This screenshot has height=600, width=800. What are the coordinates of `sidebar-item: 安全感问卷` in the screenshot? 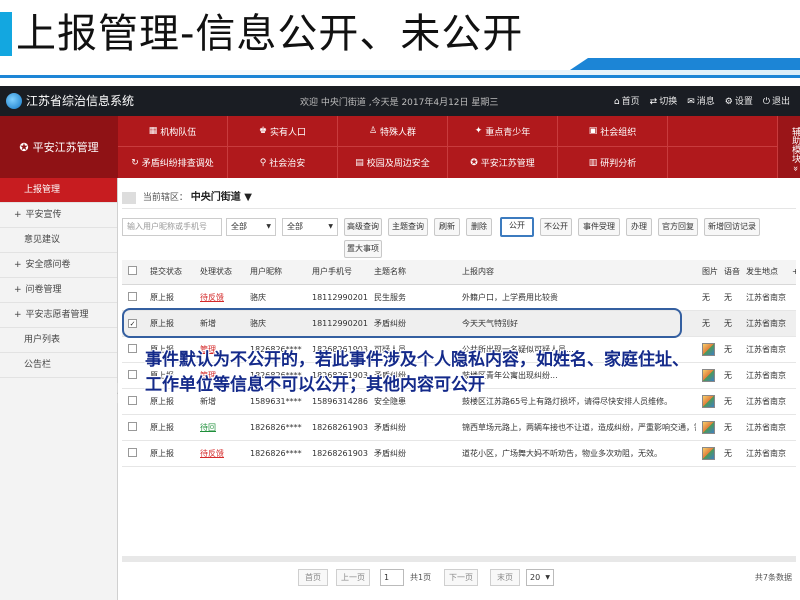 It's located at (58, 265).